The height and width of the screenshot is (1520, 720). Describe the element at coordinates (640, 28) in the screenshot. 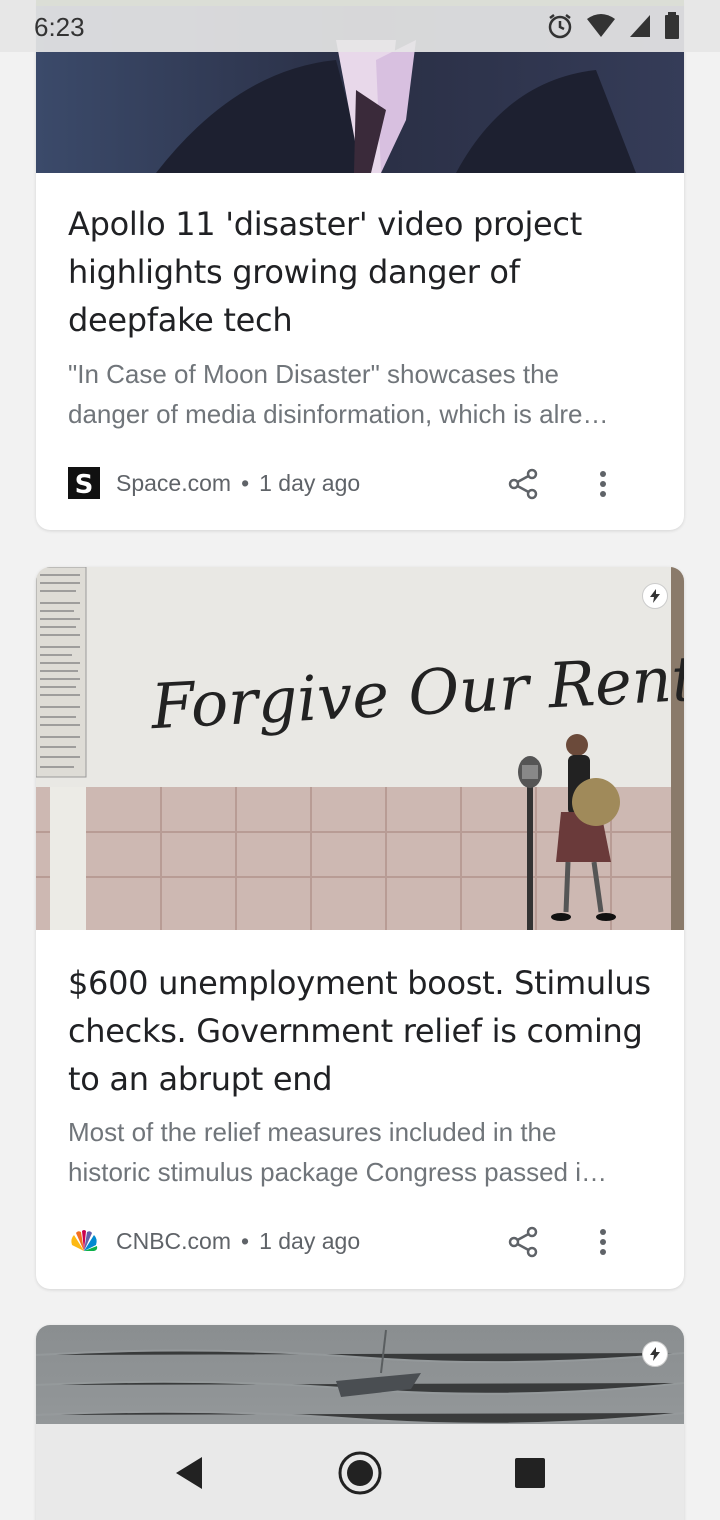

I see `signal-icon` at that location.